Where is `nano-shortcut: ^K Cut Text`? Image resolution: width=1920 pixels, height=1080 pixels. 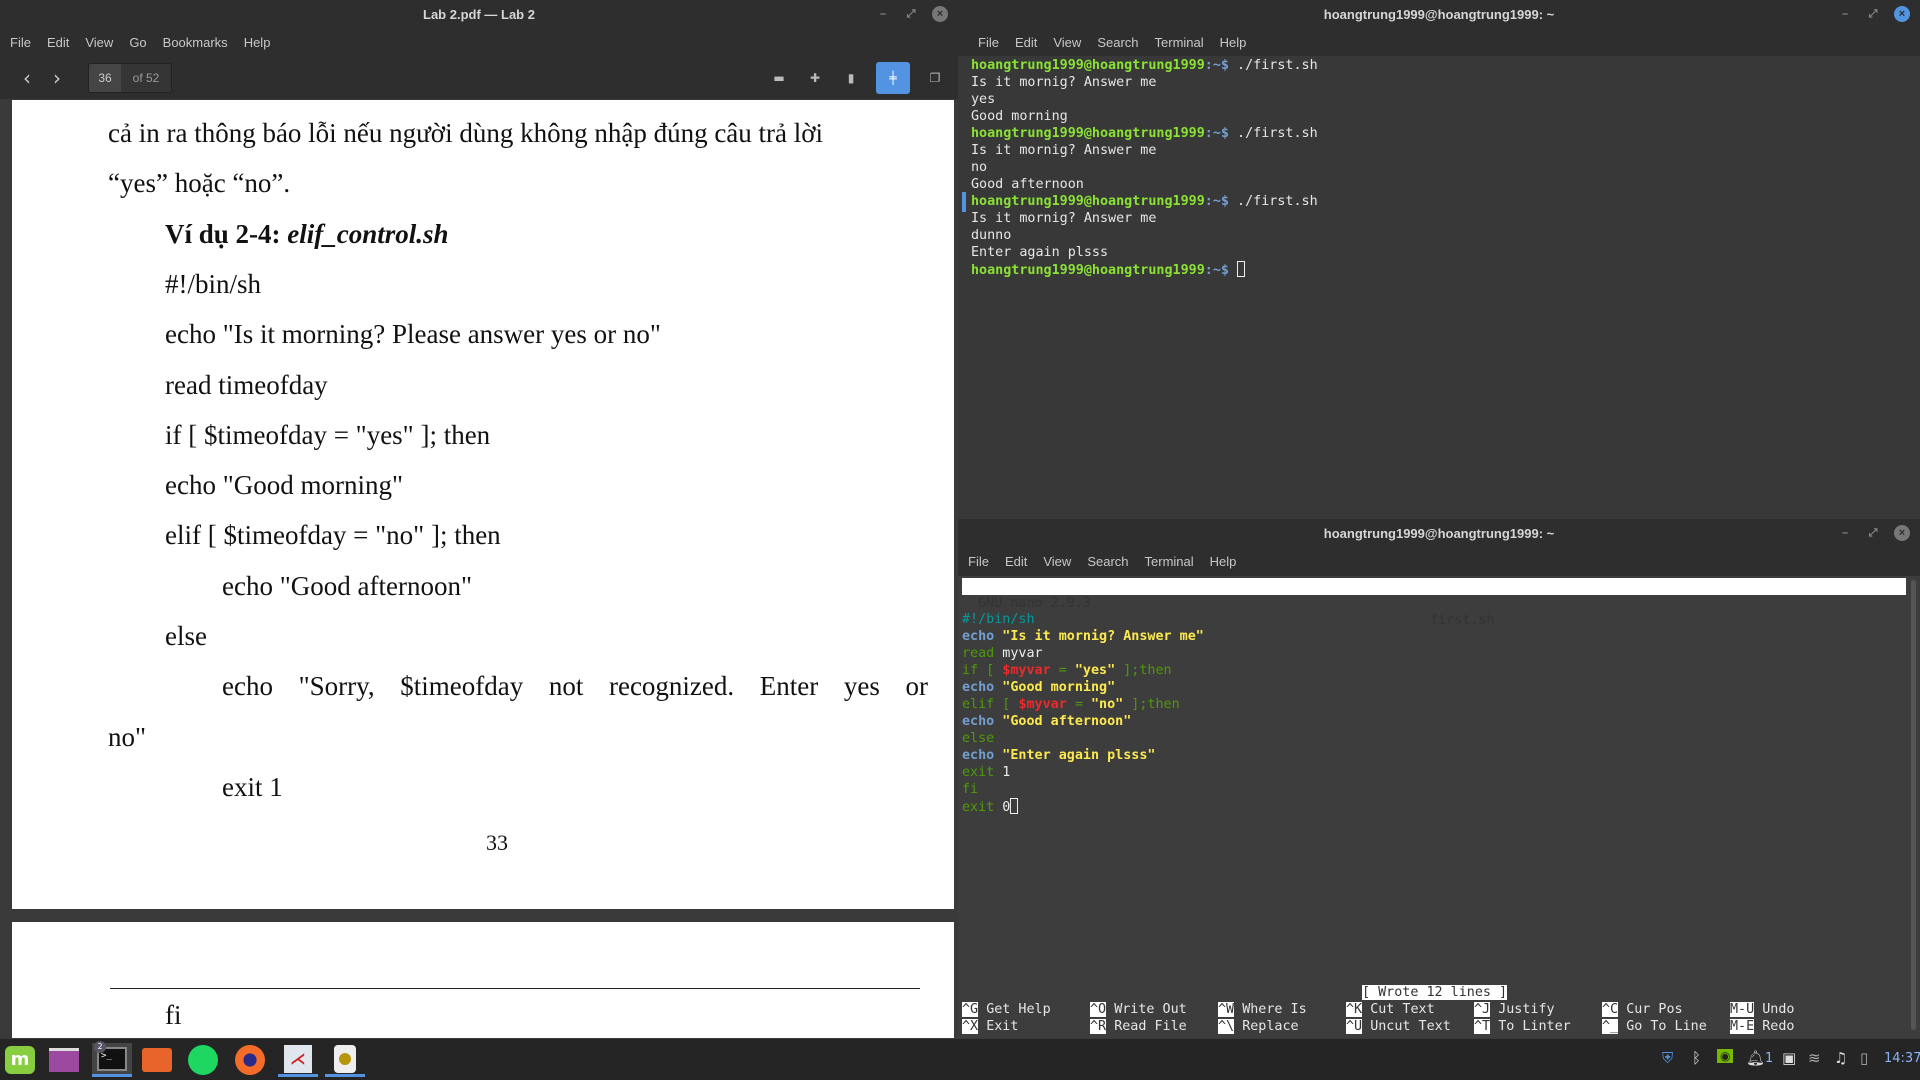
nano-shortcut: ^K Cut Text is located at coordinates (1390, 1009).